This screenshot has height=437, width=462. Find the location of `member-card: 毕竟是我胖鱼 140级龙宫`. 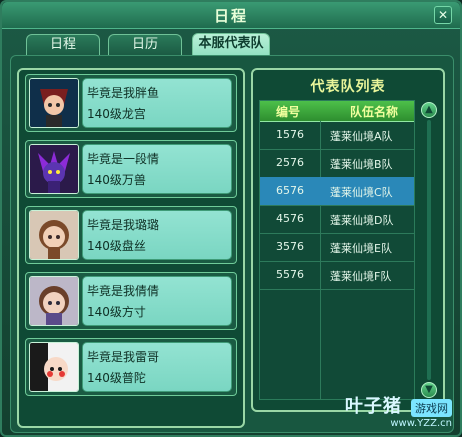

member-card: 毕竟是我胖鱼 140级龙宫 is located at coordinates (131, 103).